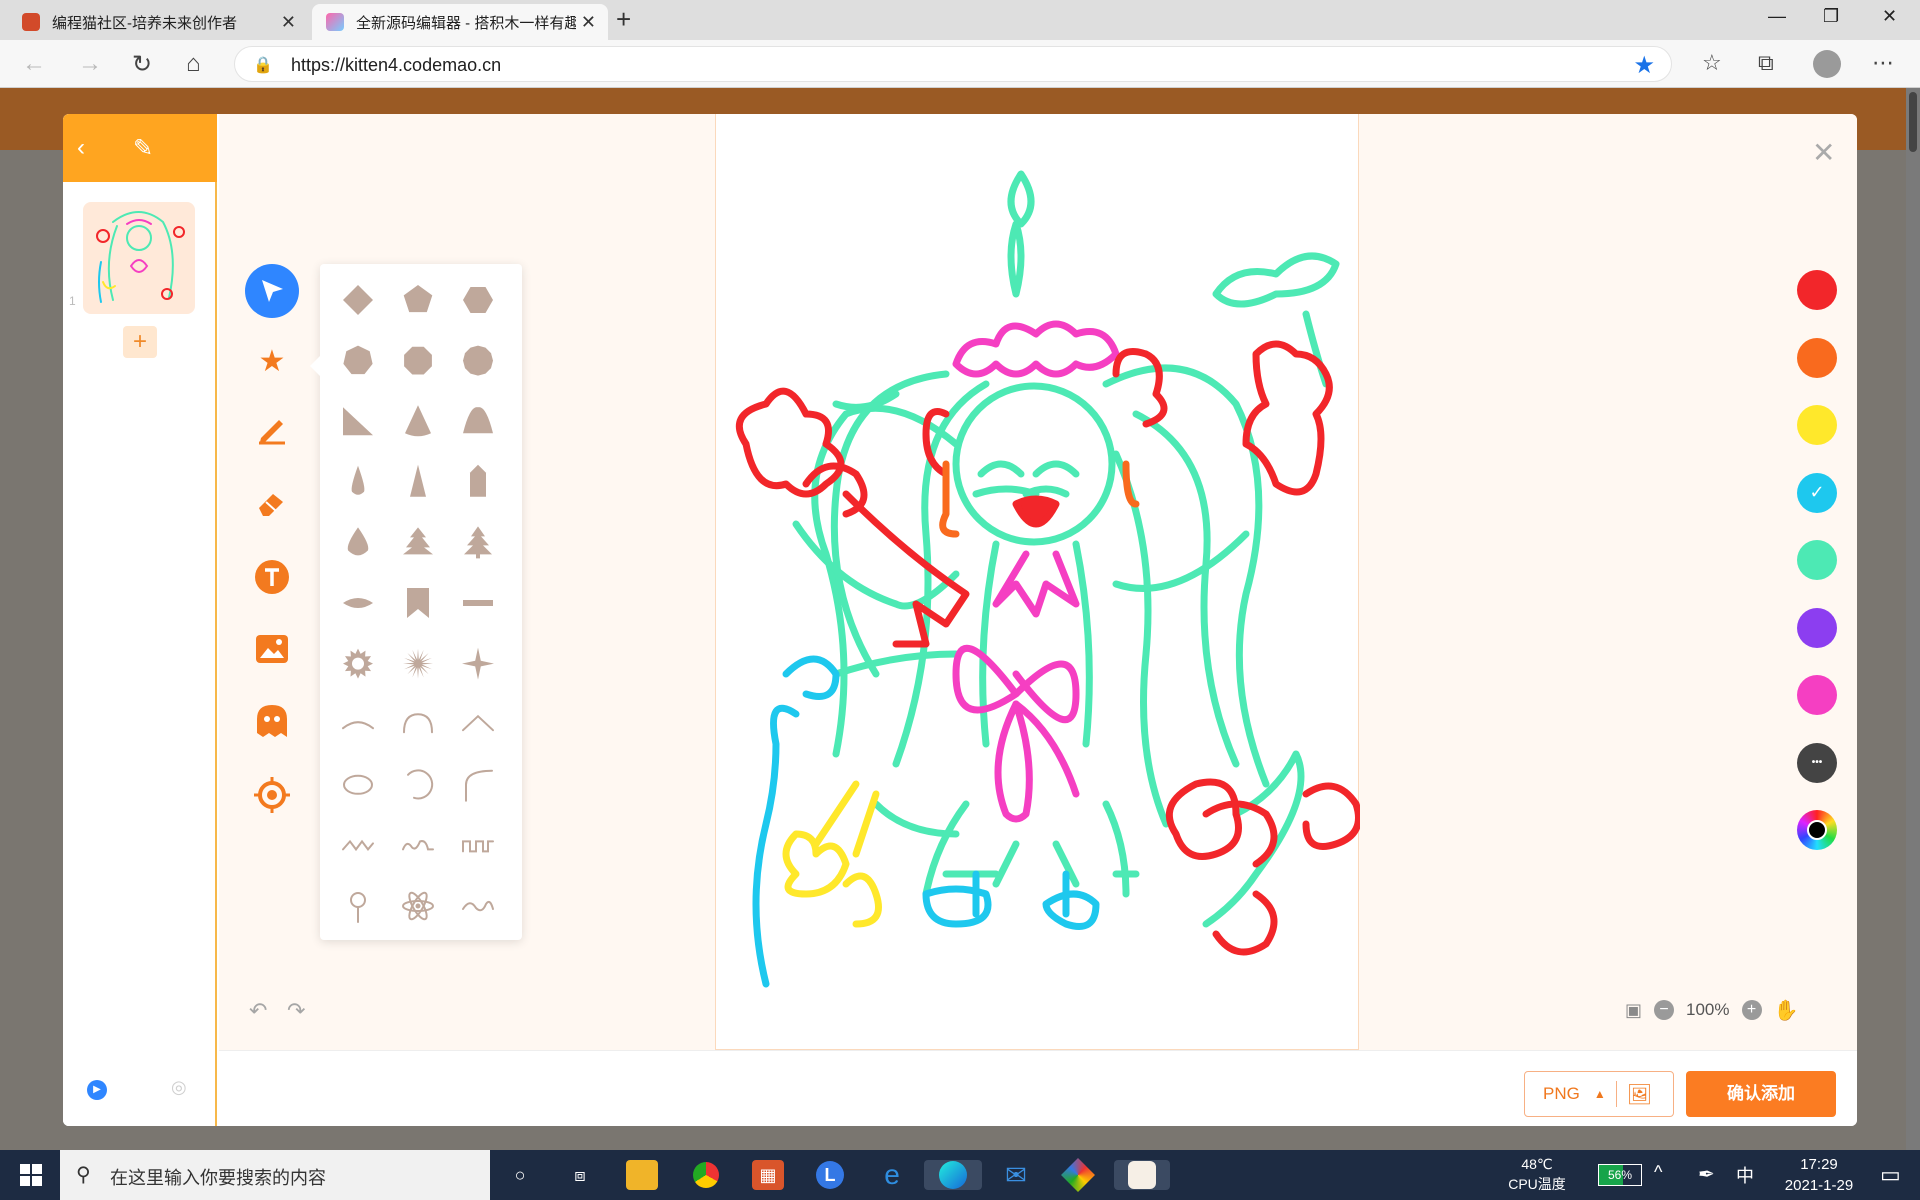 This screenshot has width=1920, height=1200. Describe the element at coordinates (1078, 1175) in the screenshot. I see `colorful-app-icon` at that location.